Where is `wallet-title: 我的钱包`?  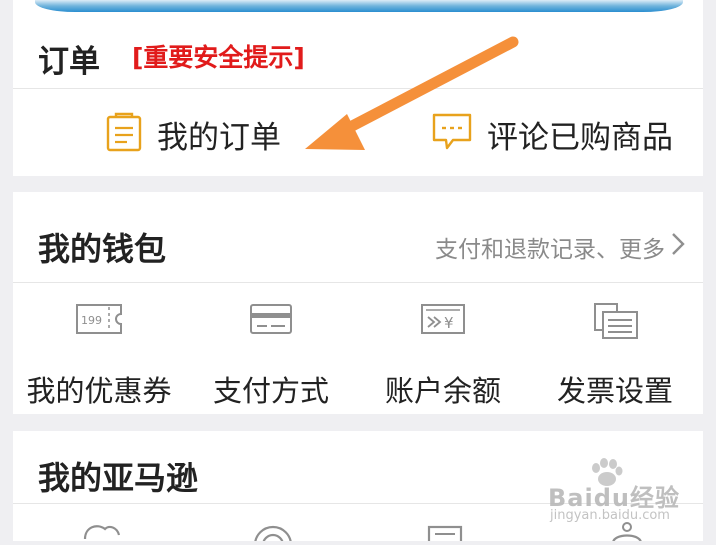
wallet-title: 我的钱包 is located at coordinates (102, 249).